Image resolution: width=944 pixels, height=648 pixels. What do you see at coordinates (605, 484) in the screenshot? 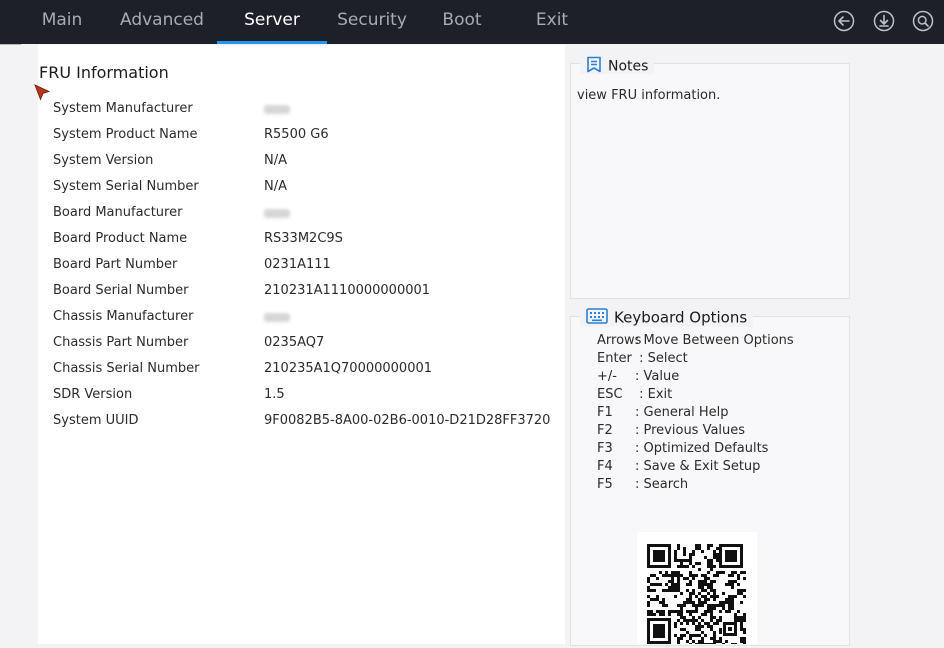
I see `key-name: F5` at bounding box center [605, 484].